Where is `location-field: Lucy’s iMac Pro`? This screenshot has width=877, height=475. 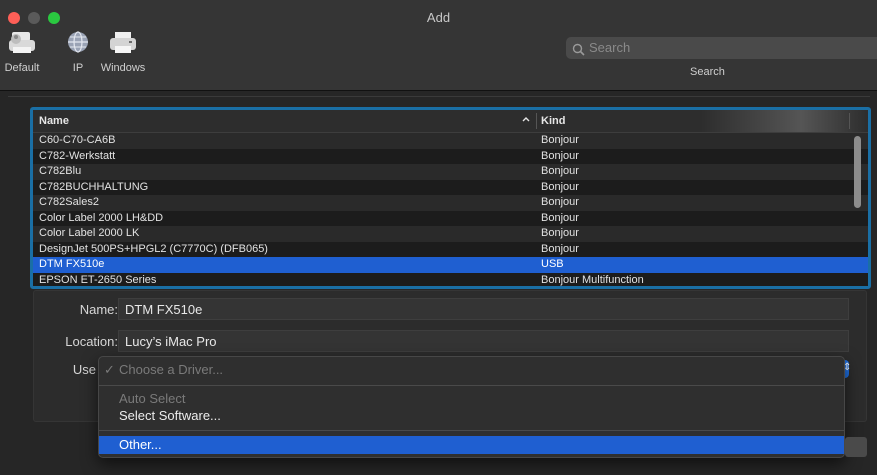
location-field: Lucy’s iMac Pro is located at coordinates (483, 341).